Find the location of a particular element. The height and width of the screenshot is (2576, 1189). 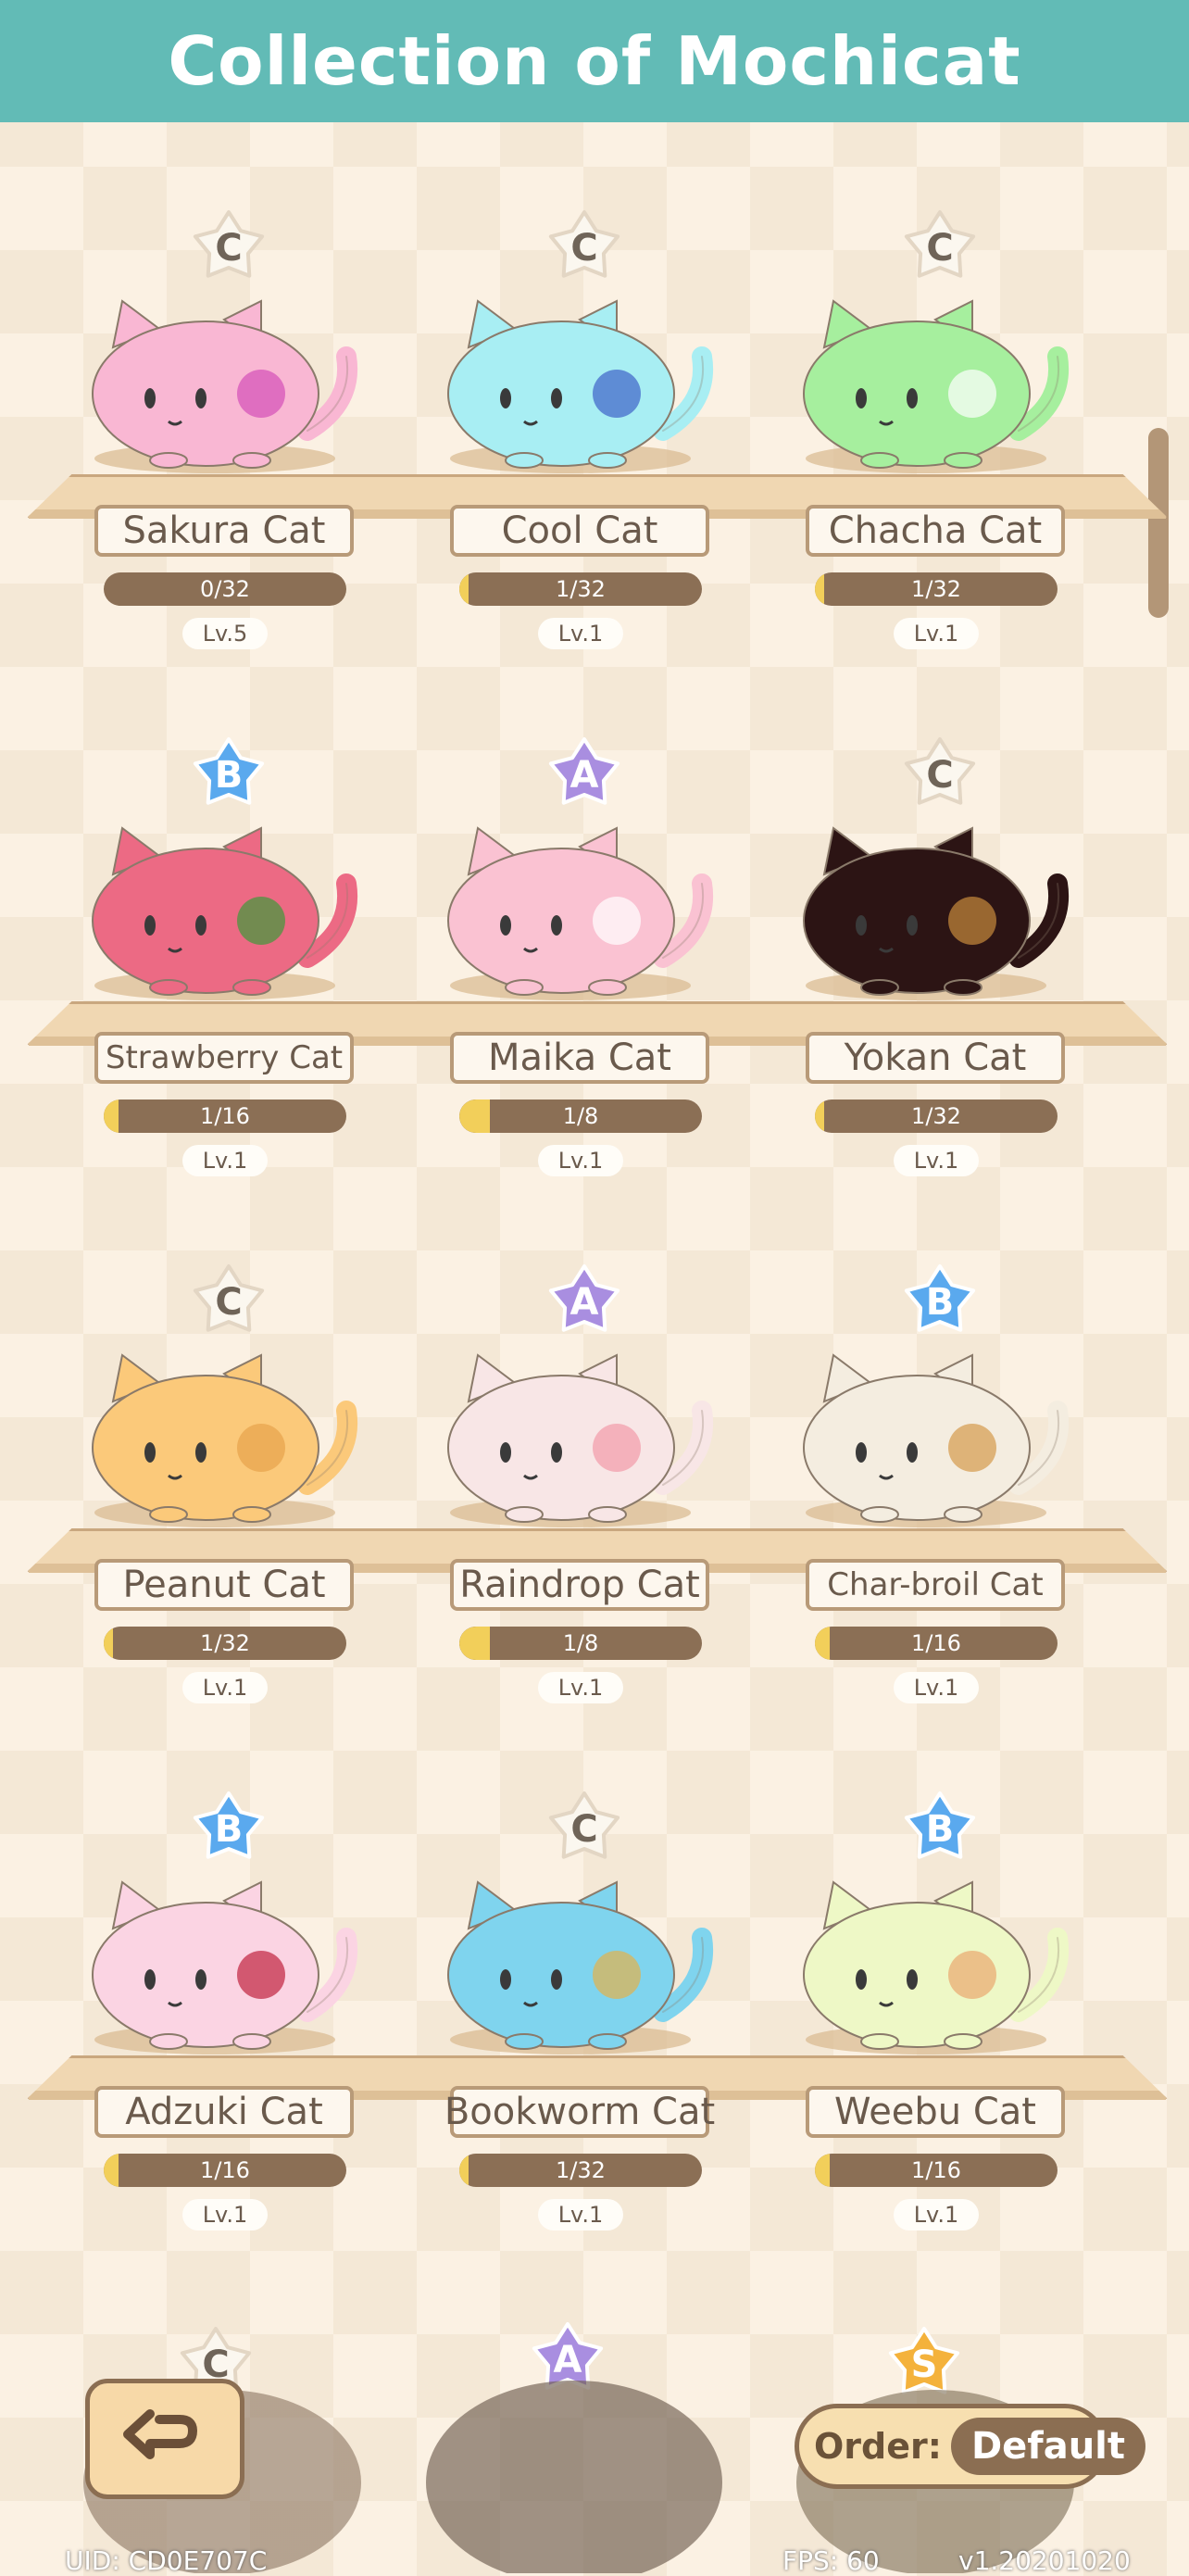

cat-card: C Sakura Cat 0/32 Lv.5 is located at coordinates (224, 449).